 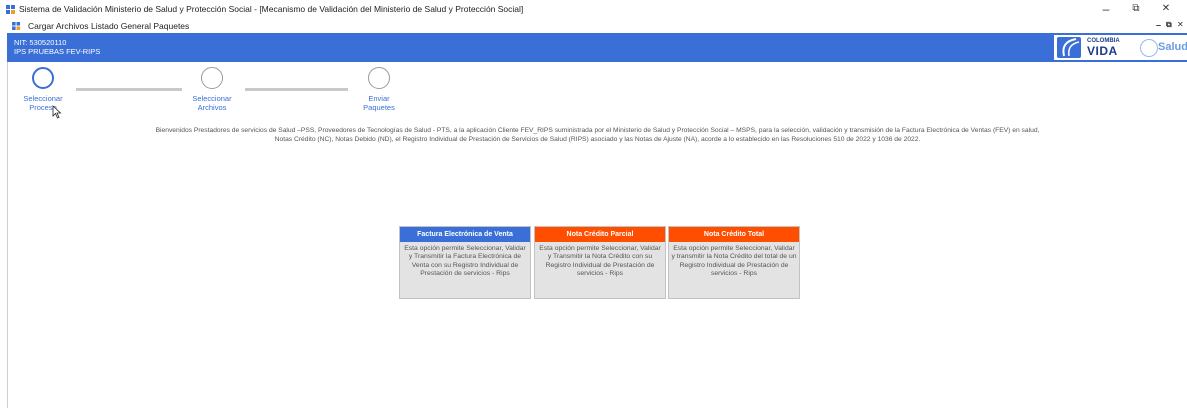 I want to click on close-button: ✕, so click(x=1166, y=9).